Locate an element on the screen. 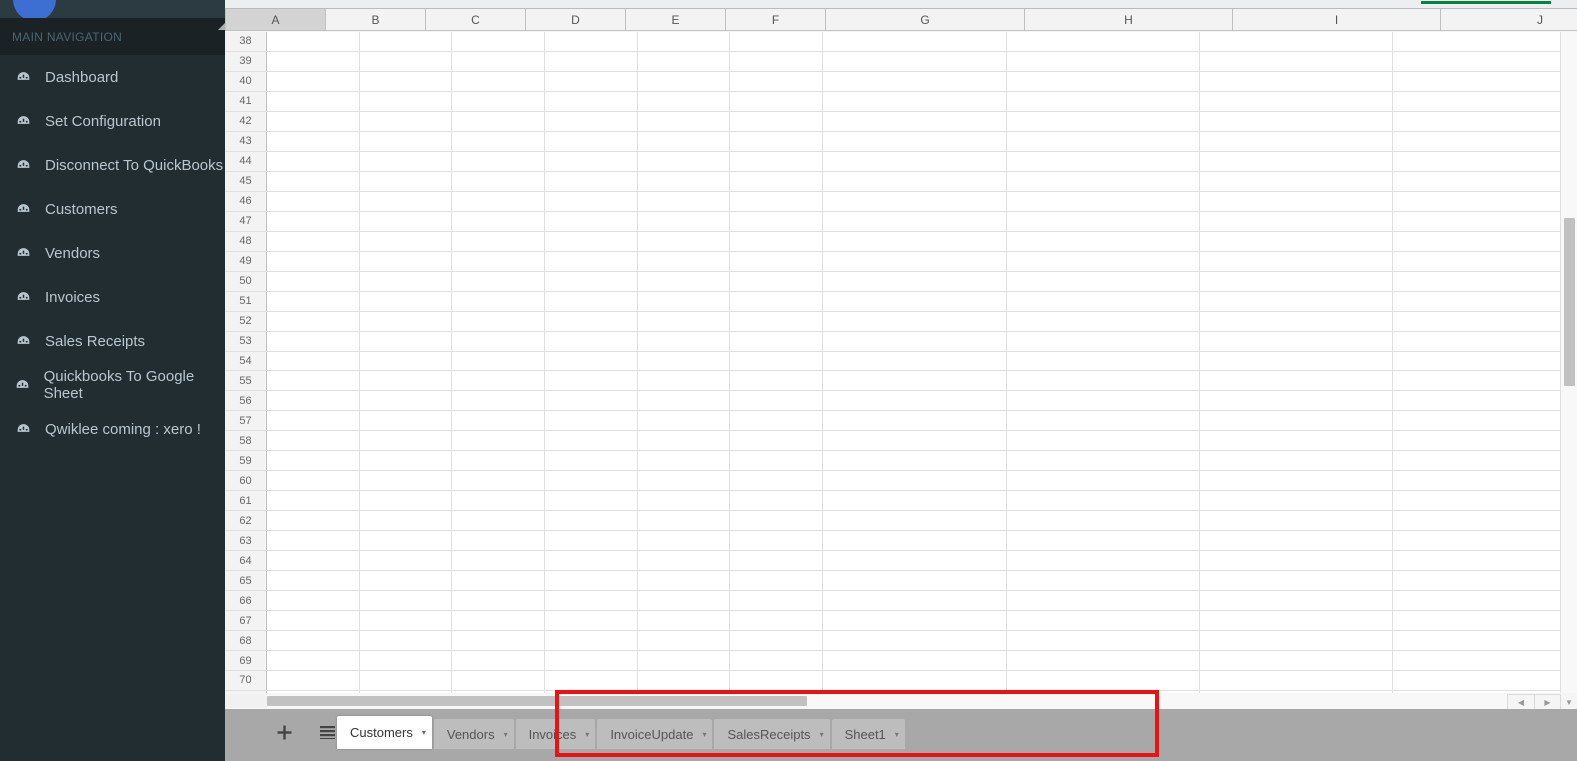 The height and width of the screenshot is (761, 1577). cell-C54 is located at coordinates (499, 361).